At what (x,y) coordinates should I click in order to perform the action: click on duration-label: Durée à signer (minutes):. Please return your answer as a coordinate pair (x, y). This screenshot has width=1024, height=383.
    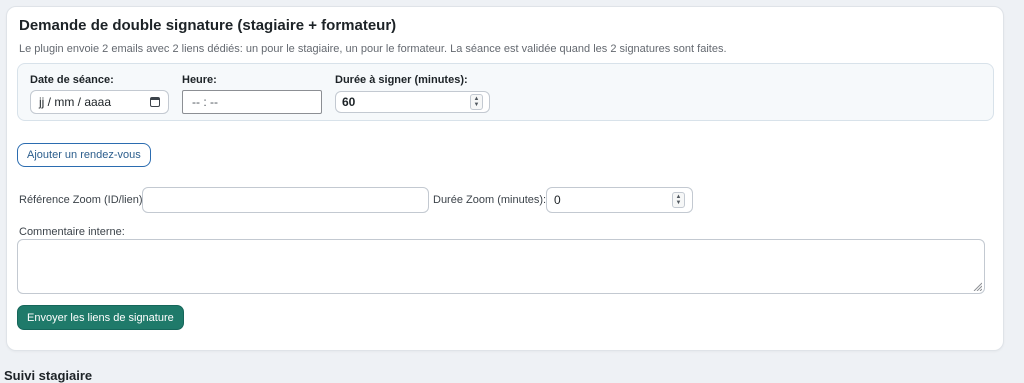
    Looking at the image, I should click on (401, 80).